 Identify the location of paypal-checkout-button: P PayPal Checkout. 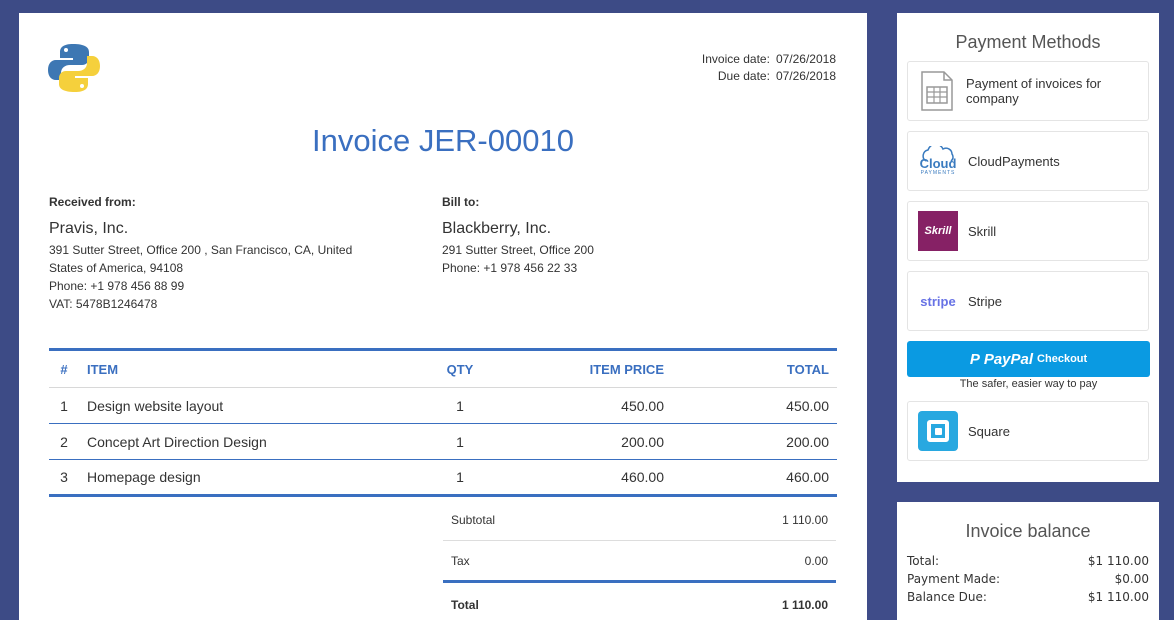
(1028, 359).